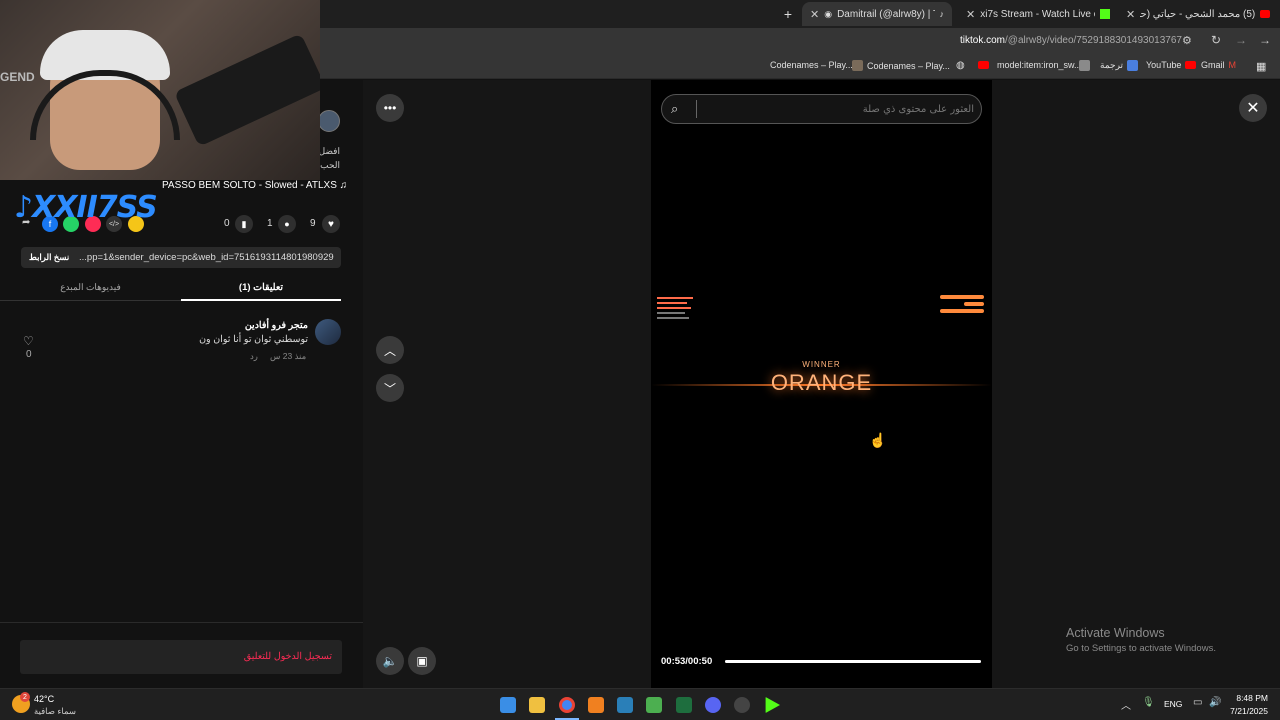  Describe the element at coordinates (1197, 702) in the screenshot. I see `network-icon: ▭` at that location.